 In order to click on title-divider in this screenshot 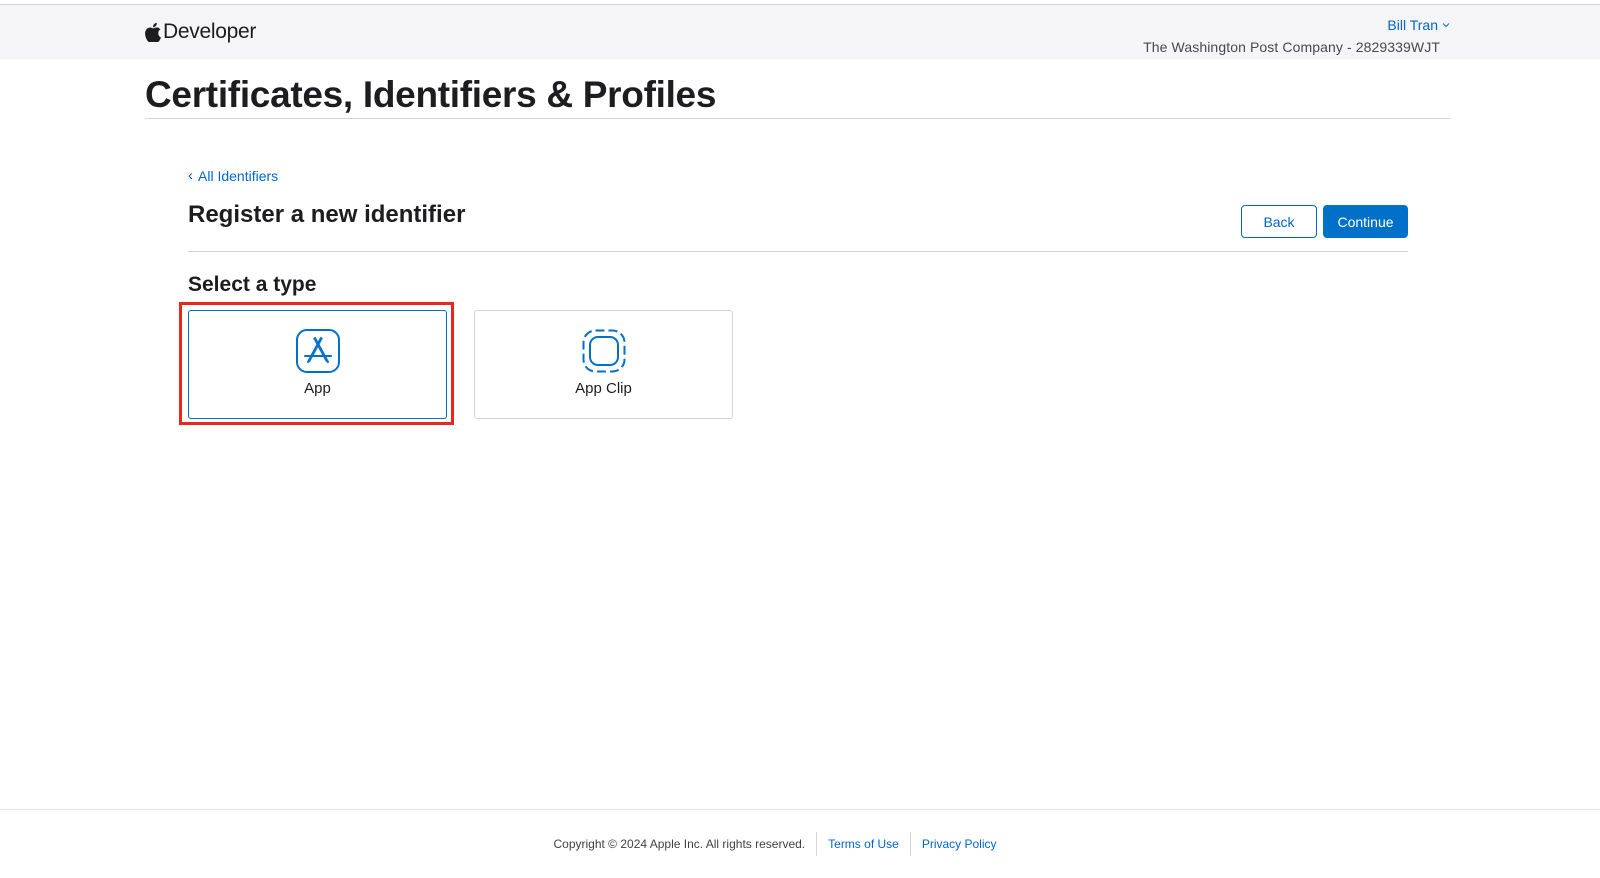, I will do `click(798, 118)`.